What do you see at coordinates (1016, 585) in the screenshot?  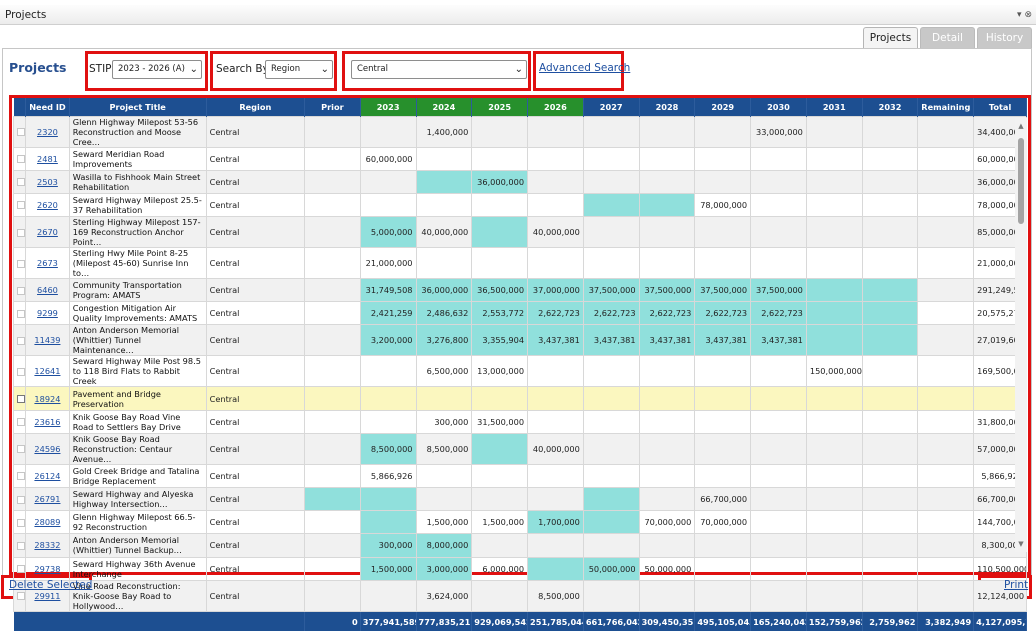 I see `print-link: Print` at bounding box center [1016, 585].